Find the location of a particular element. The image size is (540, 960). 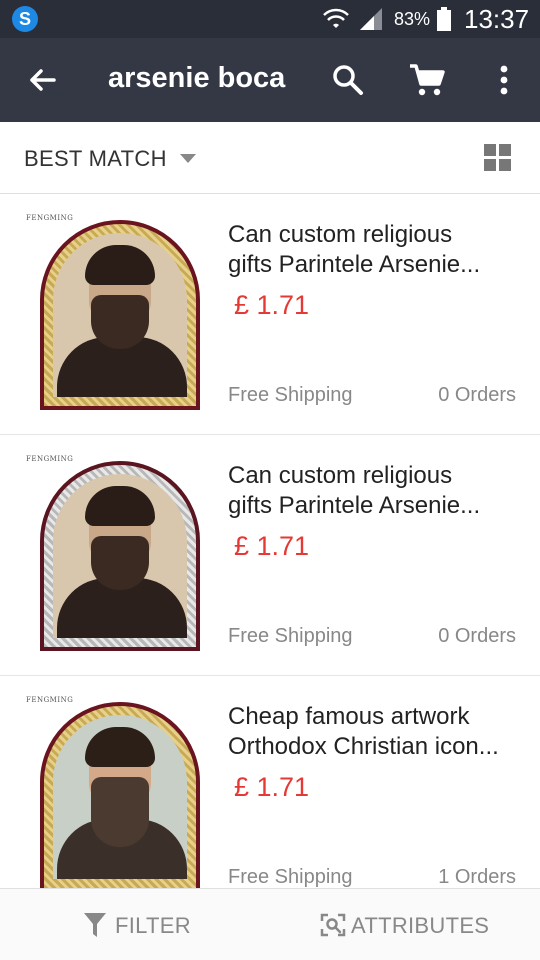

attributes-icon is located at coordinates (333, 925).